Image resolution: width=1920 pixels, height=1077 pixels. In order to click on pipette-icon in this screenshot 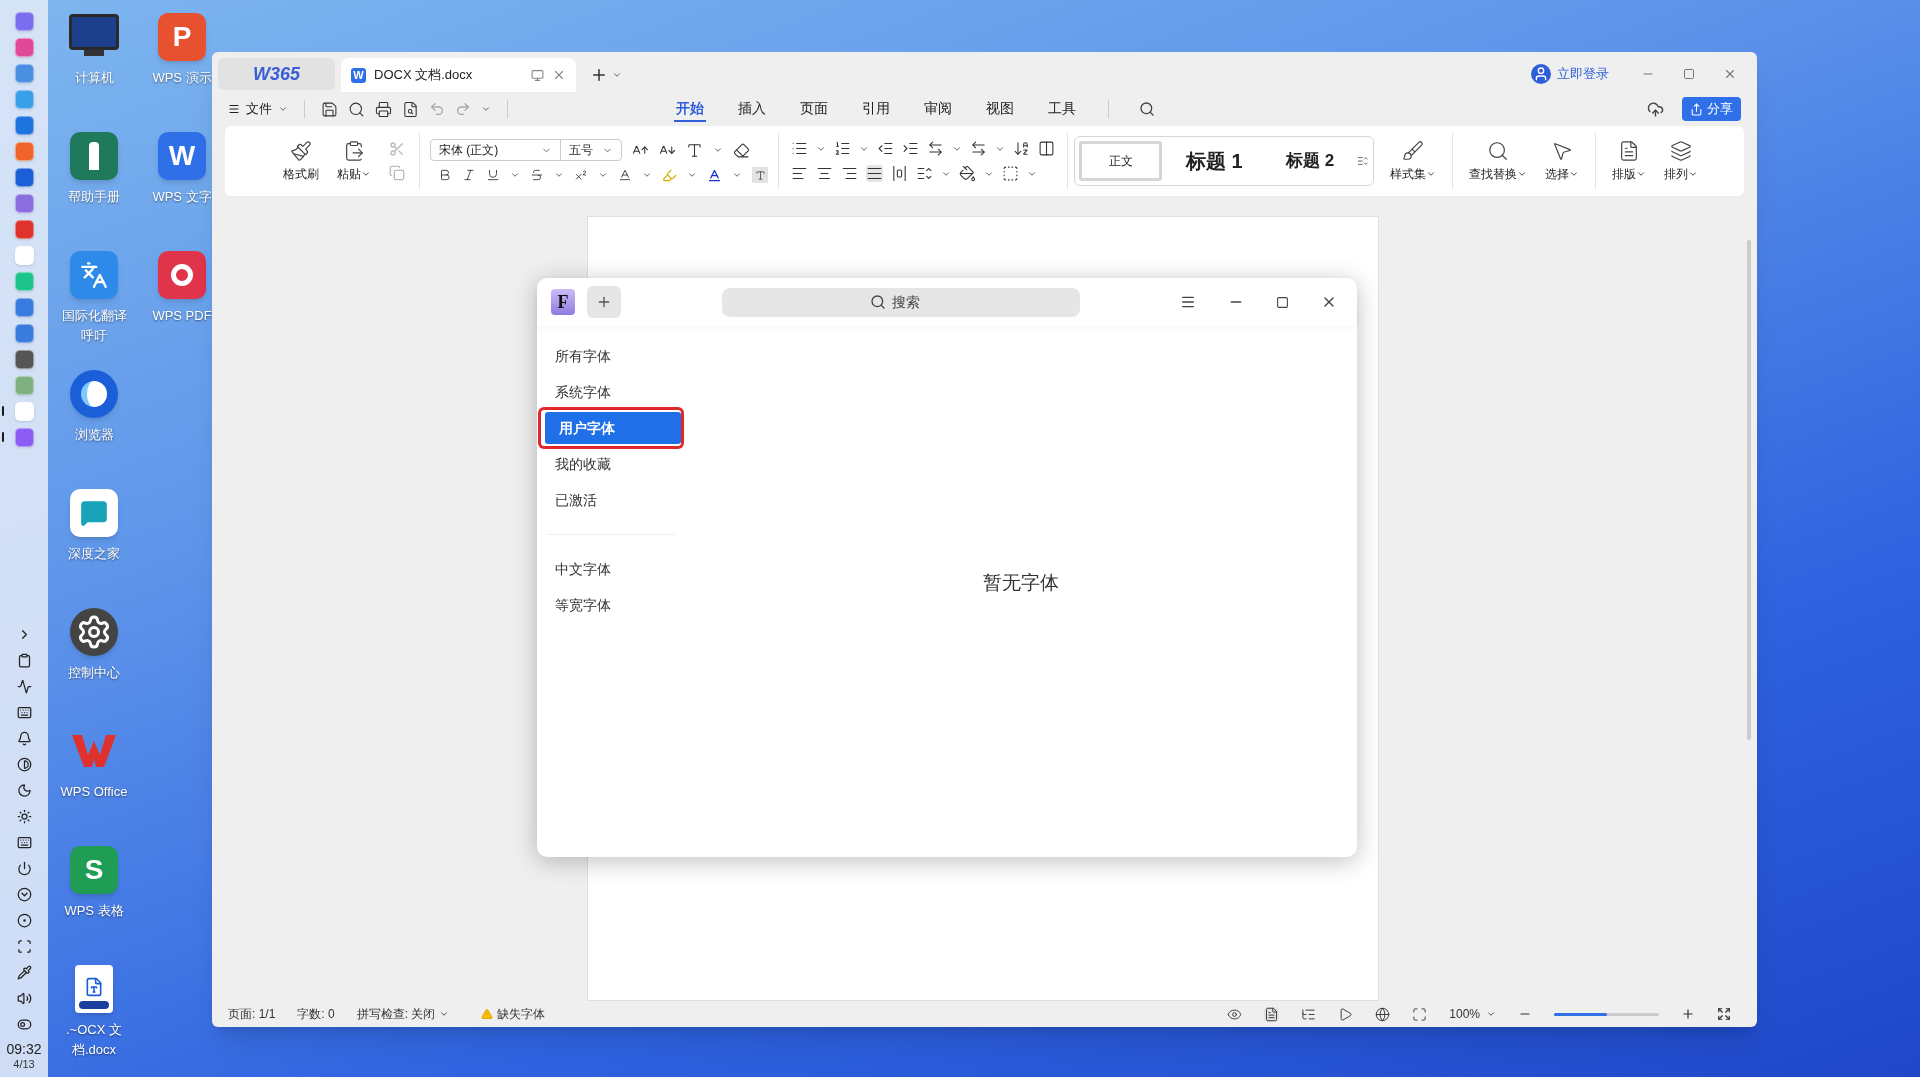, I will do `click(24, 972)`.